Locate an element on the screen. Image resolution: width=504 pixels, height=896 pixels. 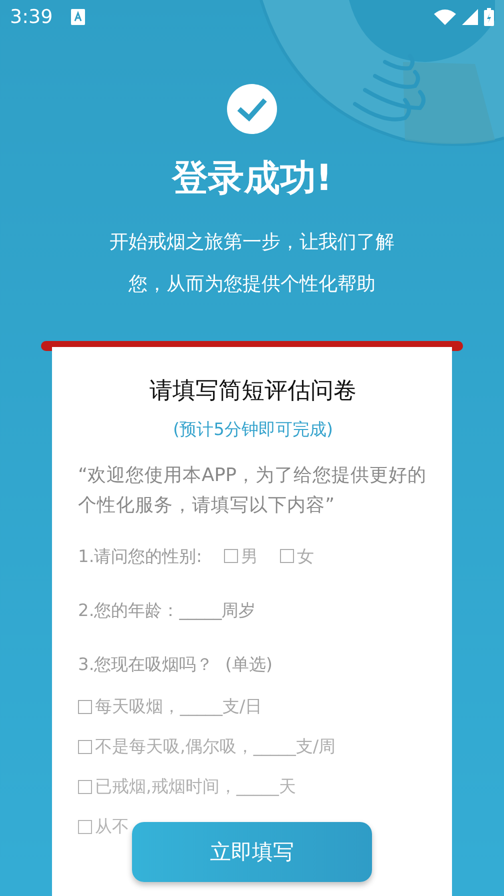
question-label: 3.您现在吸烟吗？ is located at coordinates (146, 665).